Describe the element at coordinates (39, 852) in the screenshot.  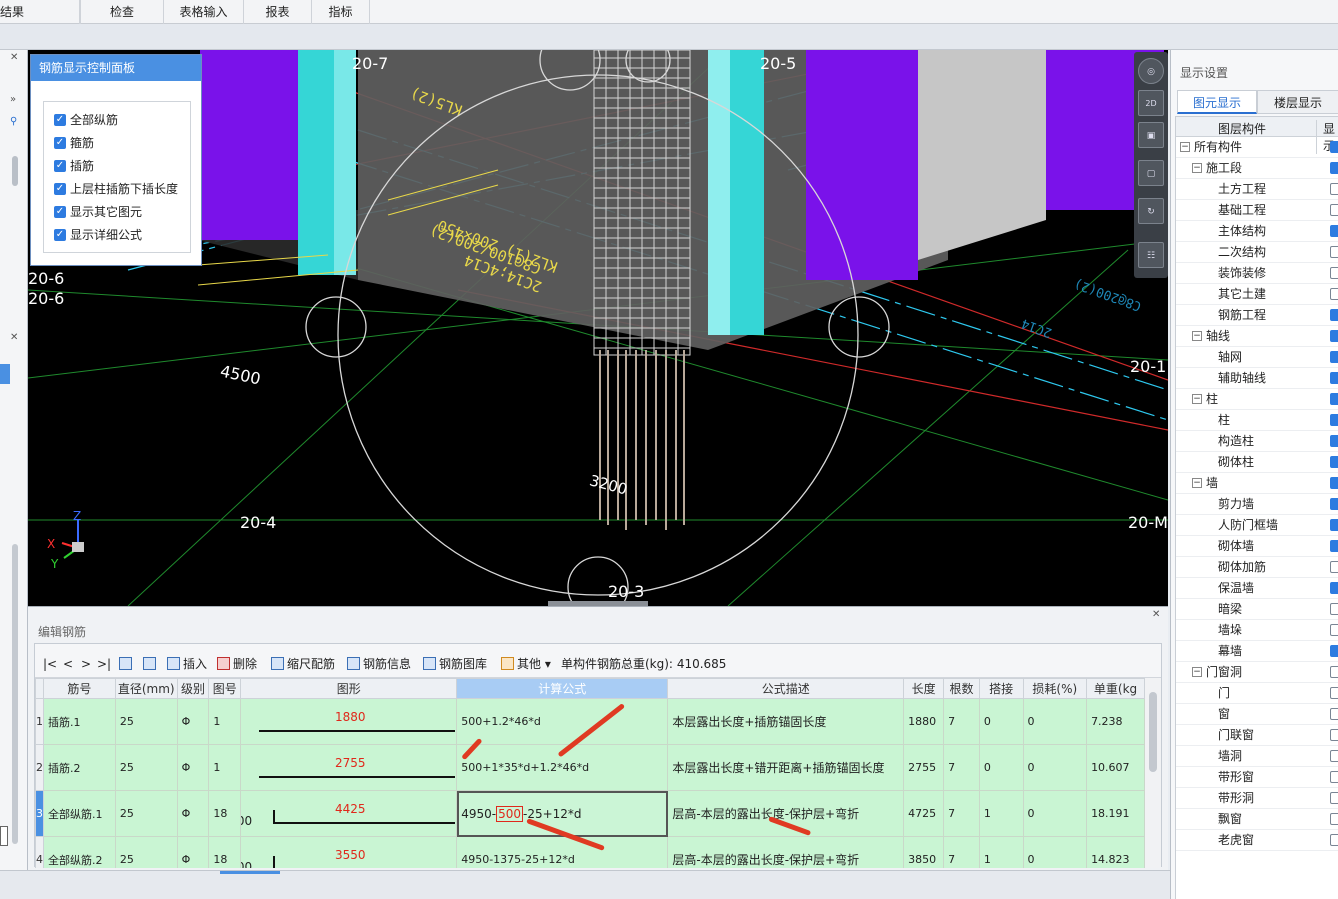
I see `row-number: 4` at that location.